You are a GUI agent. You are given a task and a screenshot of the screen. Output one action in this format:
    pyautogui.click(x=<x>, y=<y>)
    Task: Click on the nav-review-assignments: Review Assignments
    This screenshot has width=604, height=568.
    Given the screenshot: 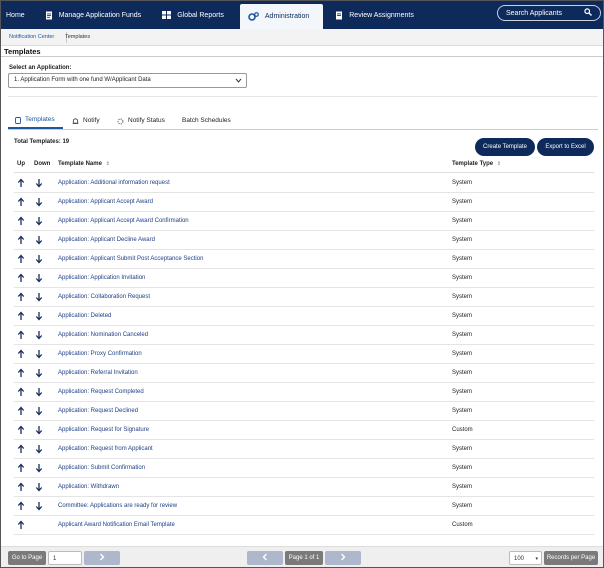 What is the action you would take?
    pyautogui.click(x=372, y=15)
    